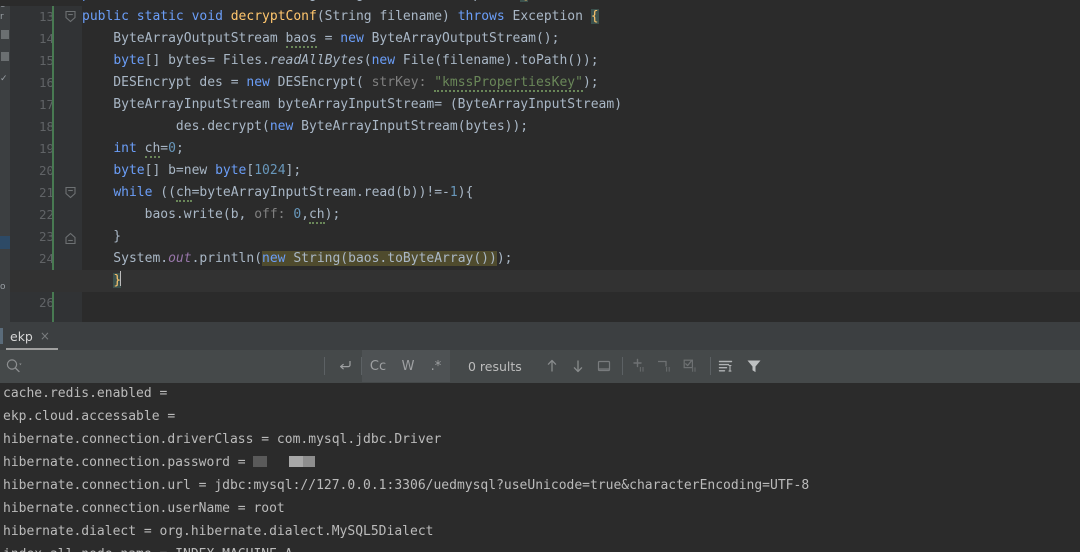 This screenshot has width=1080, height=552. I want to click on regex-button: .*, so click(436, 366).